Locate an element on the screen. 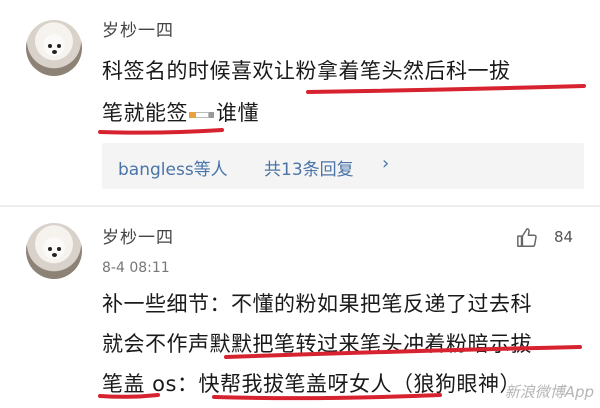  comment-text-fragment: 谁懂 is located at coordinates (237, 113).